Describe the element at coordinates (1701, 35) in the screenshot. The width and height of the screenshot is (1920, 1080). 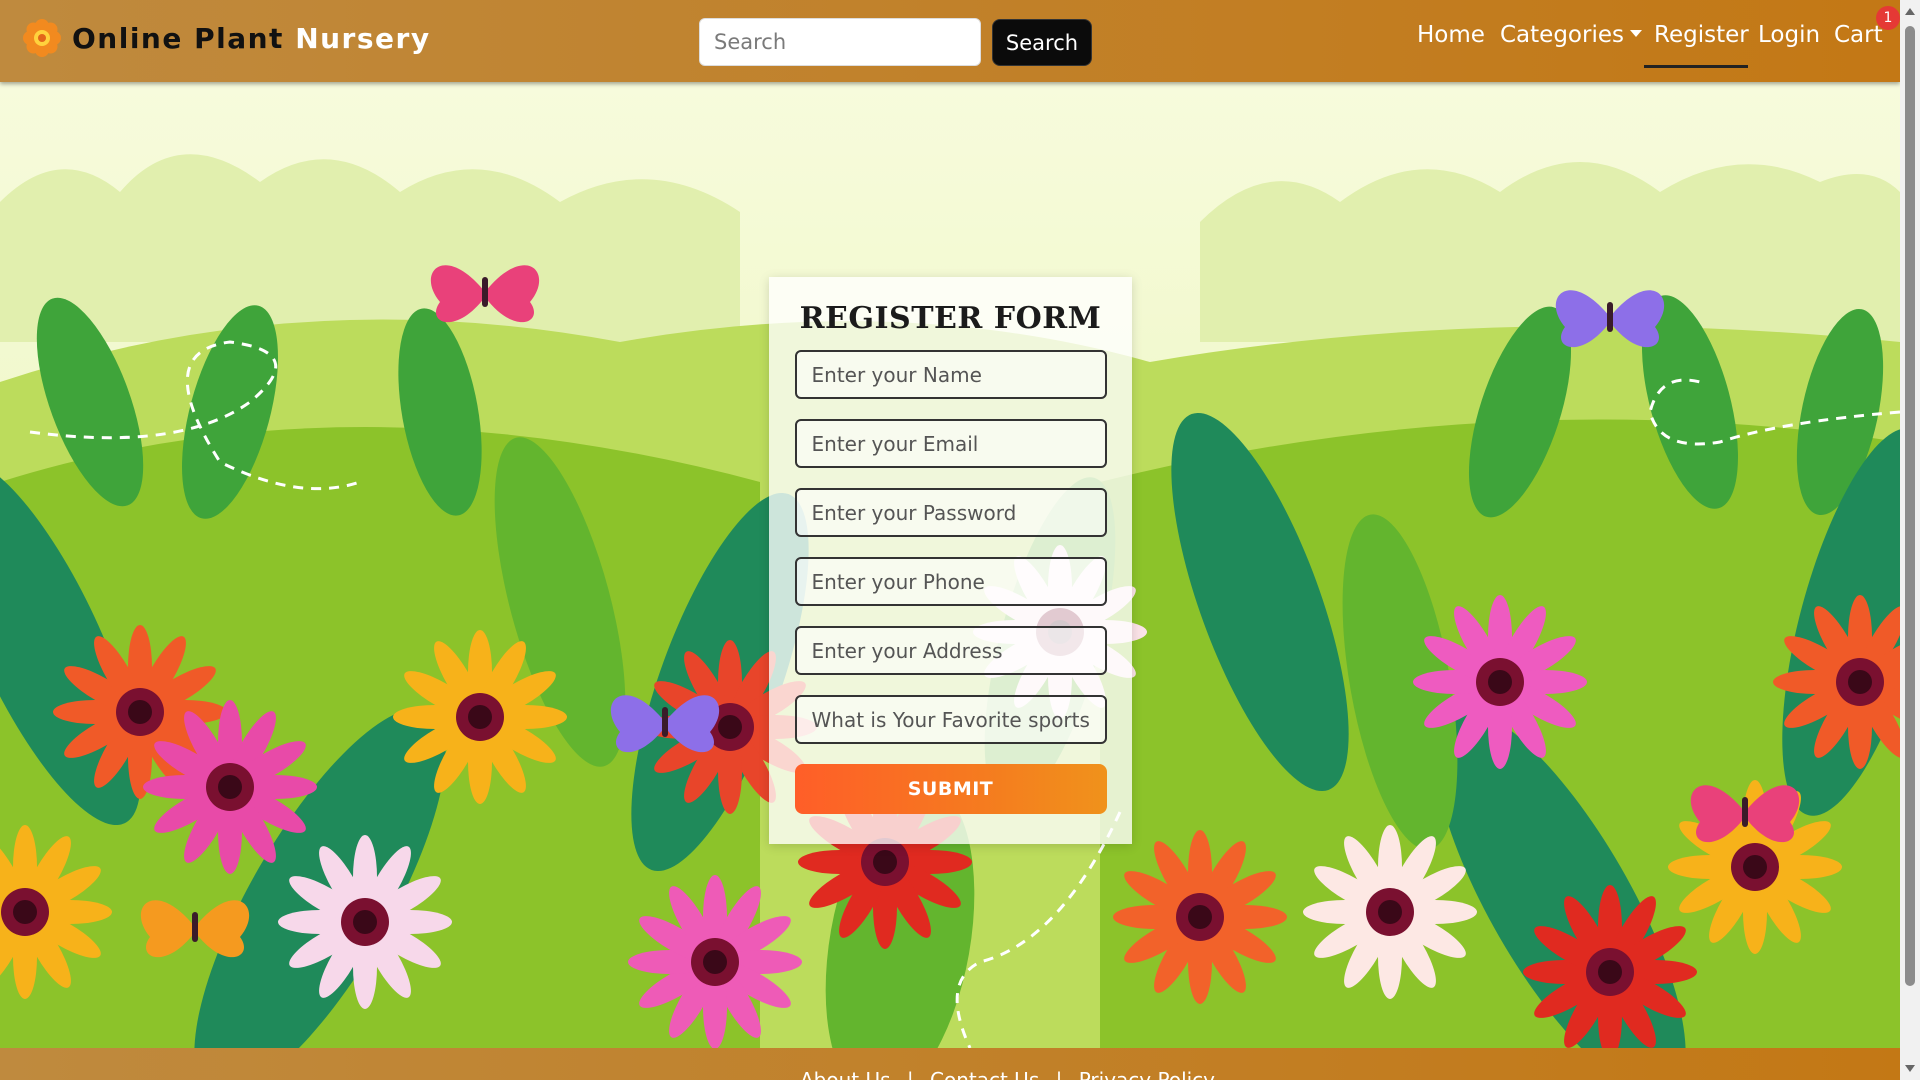
I see `nav-register: Register` at that location.